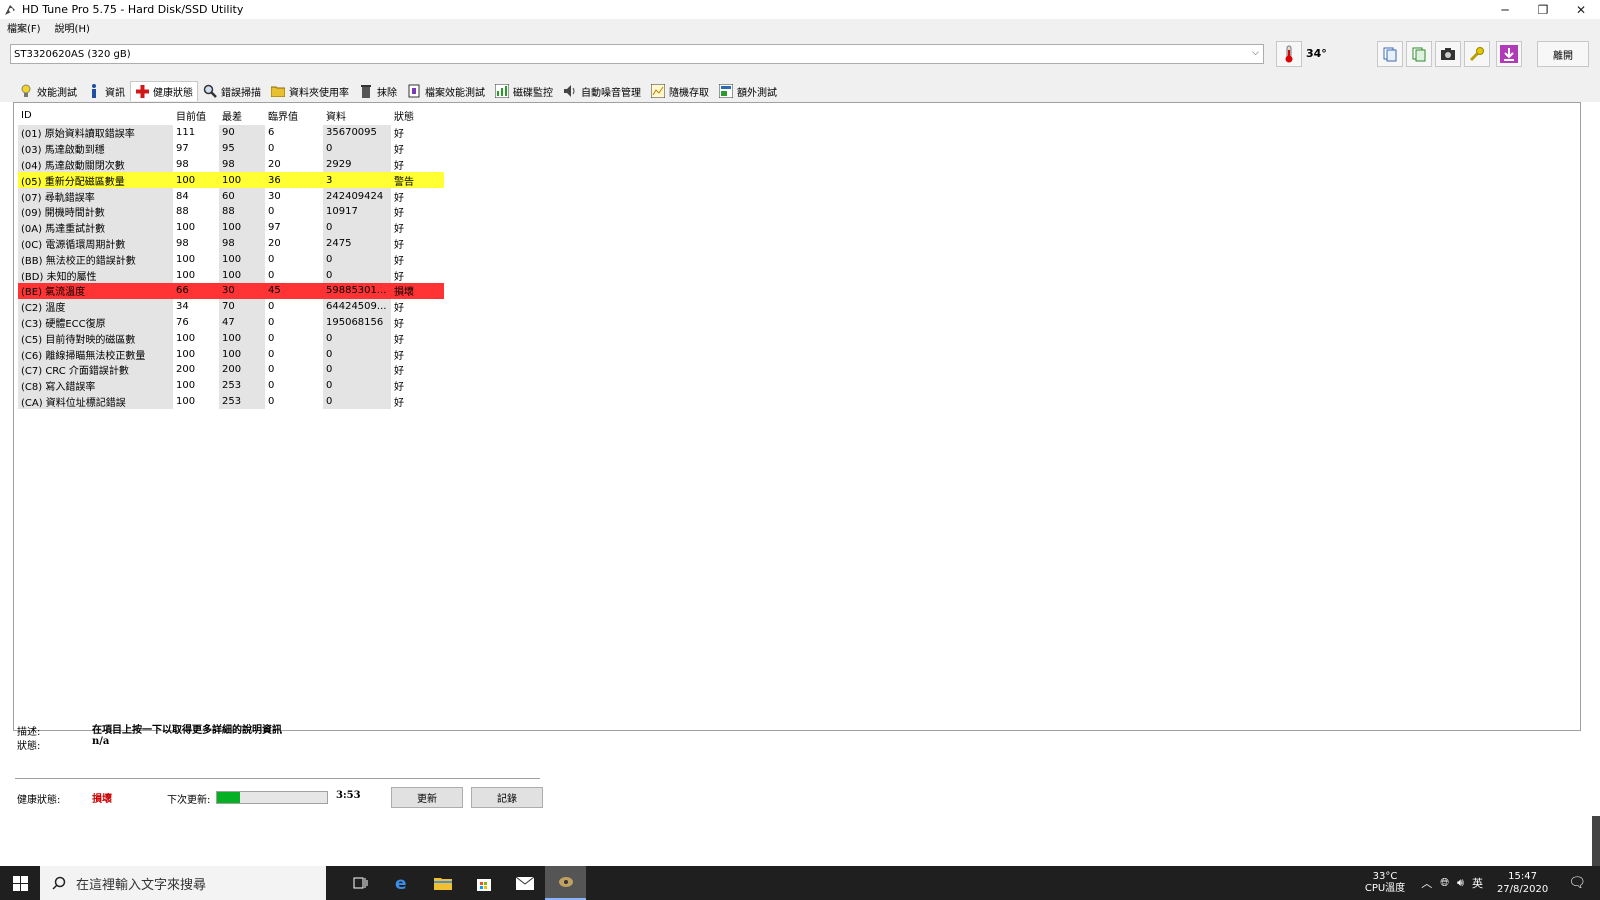  What do you see at coordinates (231, 385) in the screenshot?
I see `smart-row: (C8) 寫入錯誤率 100 253 0 0 好` at bounding box center [231, 385].